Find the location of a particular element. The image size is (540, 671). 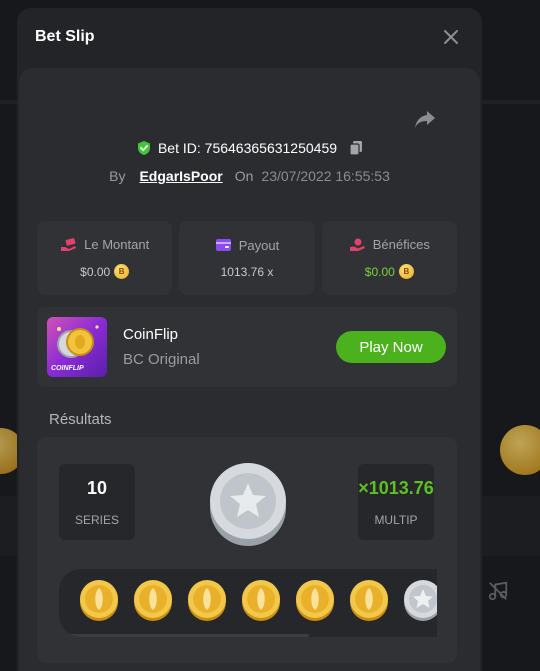

thumb-label: COINFLIP is located at coordinates (67, 368).